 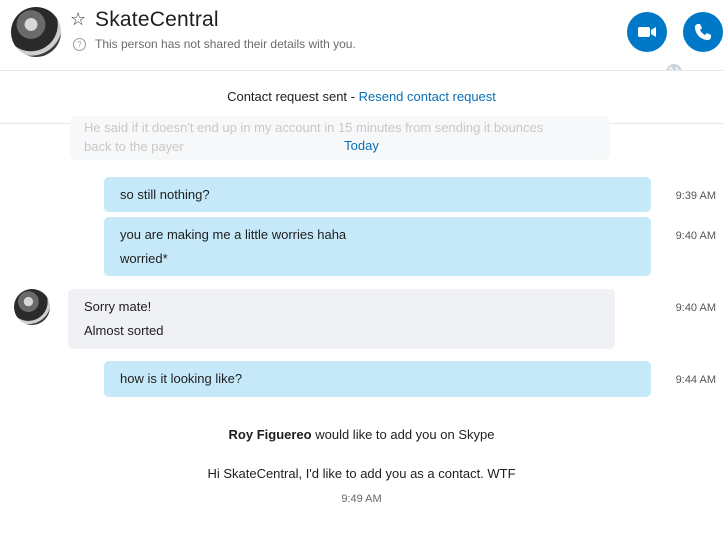 I want to click on incoming-message: Sorry mate! Almost sorted, so click(x=341, y=319).